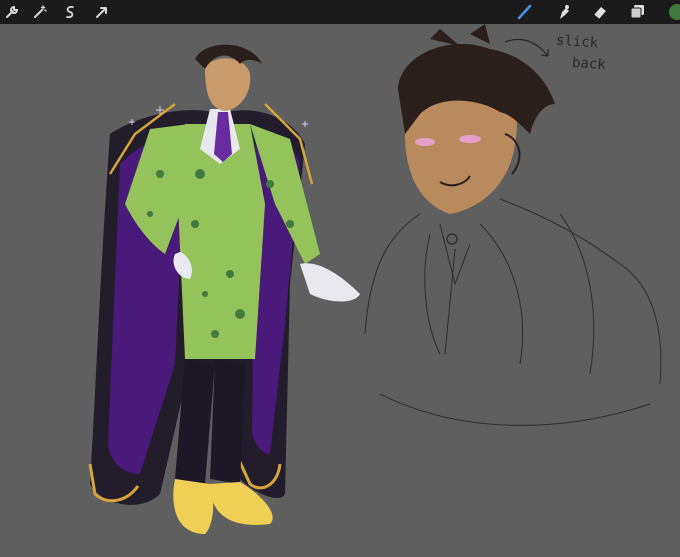 The height and width of the screenshot is (557, 680). What do you see at coordinates (102, 12) in the screenshot?
I see `transform-arrow-icon` at bounding box center [102, 12].